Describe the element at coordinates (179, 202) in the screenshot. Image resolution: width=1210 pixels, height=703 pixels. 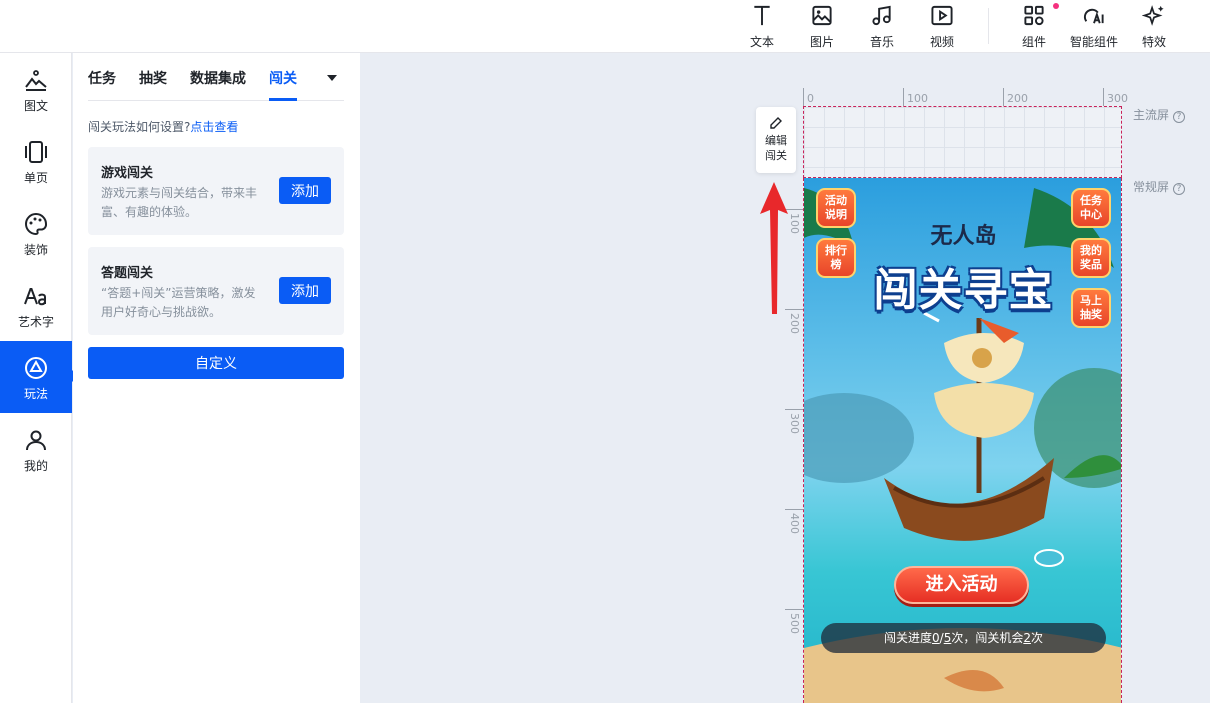
I see `card-description: 游戏元素与闯关结合，带来丰富、有趣的体验。` at that location.